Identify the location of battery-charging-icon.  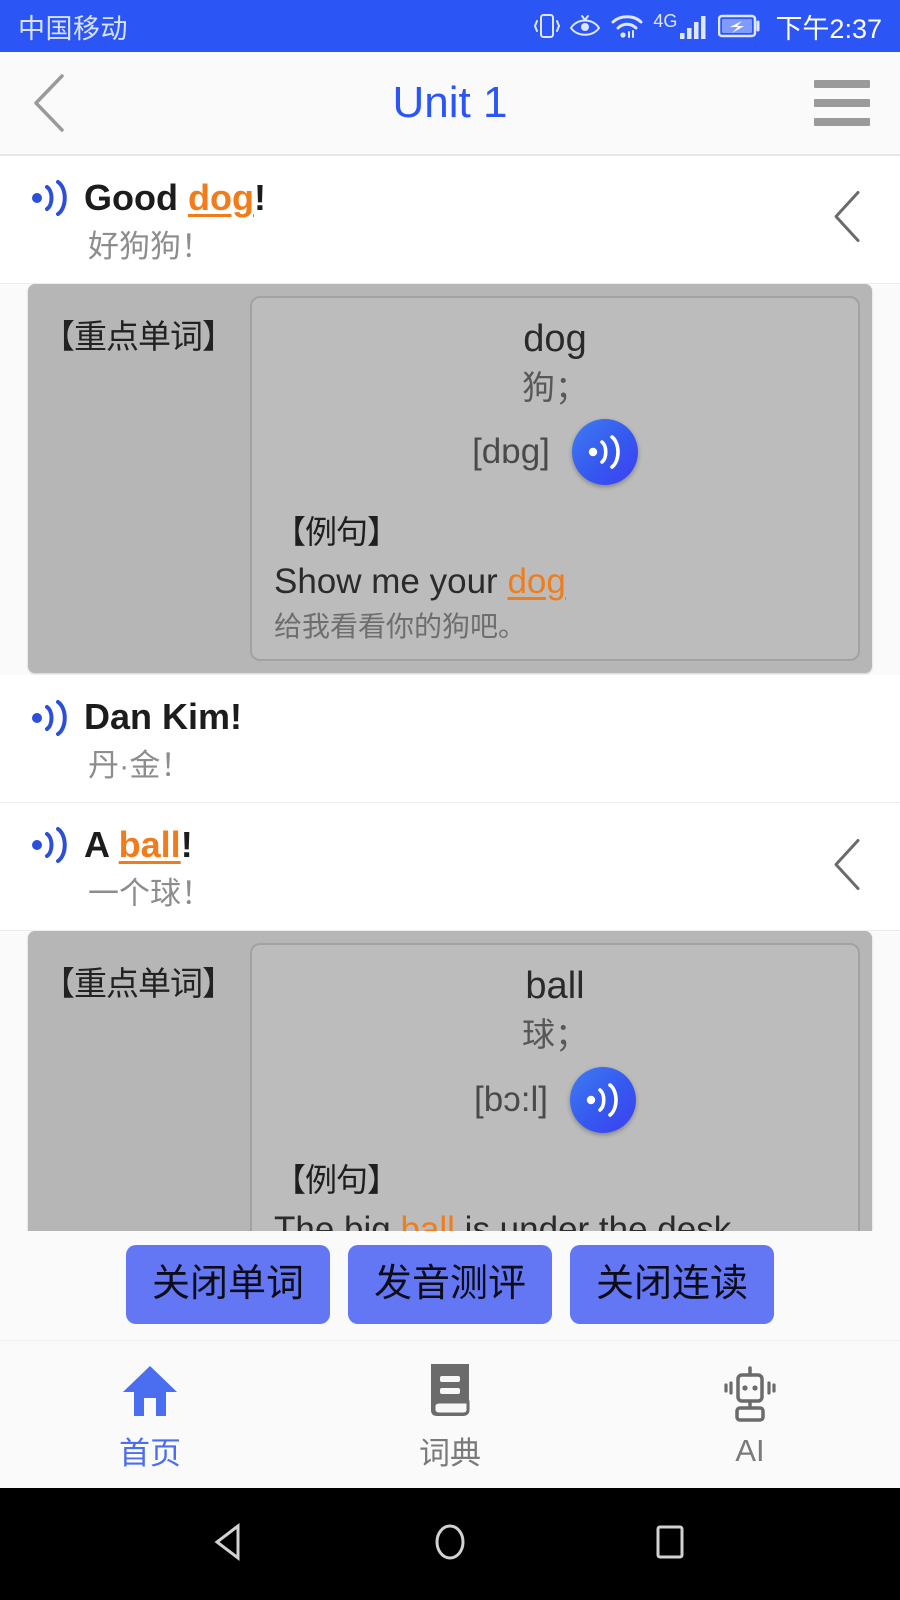
(739, 26).